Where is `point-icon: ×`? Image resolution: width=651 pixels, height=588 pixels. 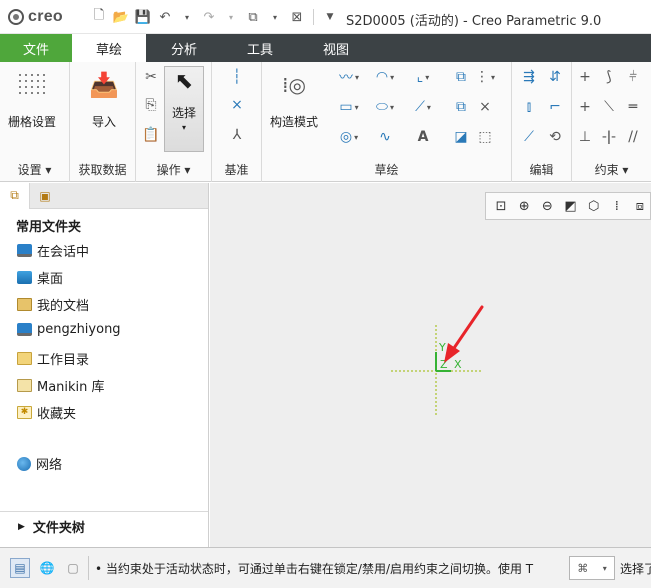
point-icon: × is located at coordinates (485, 107).